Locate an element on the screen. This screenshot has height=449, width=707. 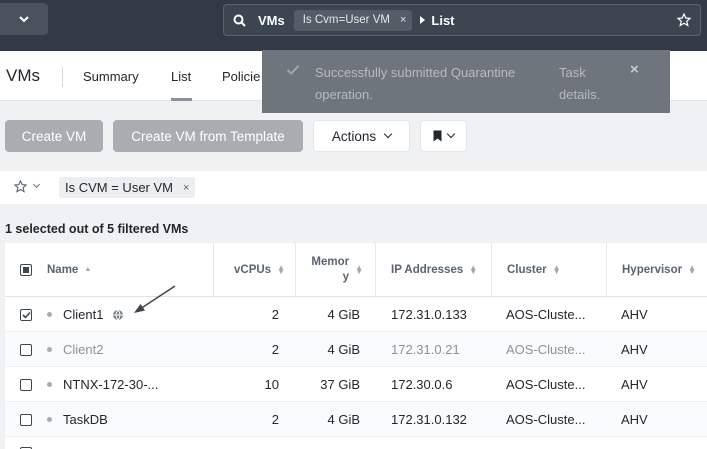
ip-cell: 172.31.0.133 is located at coordinates (429, 314).